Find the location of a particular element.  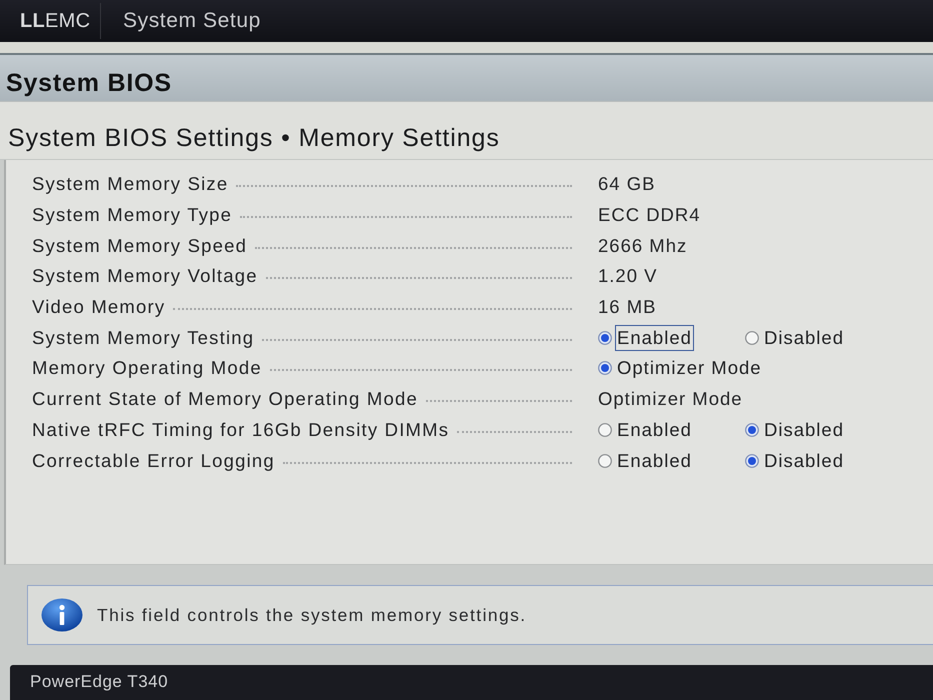

setting-label: System Memory Testing is located at coordinates (143, 337).